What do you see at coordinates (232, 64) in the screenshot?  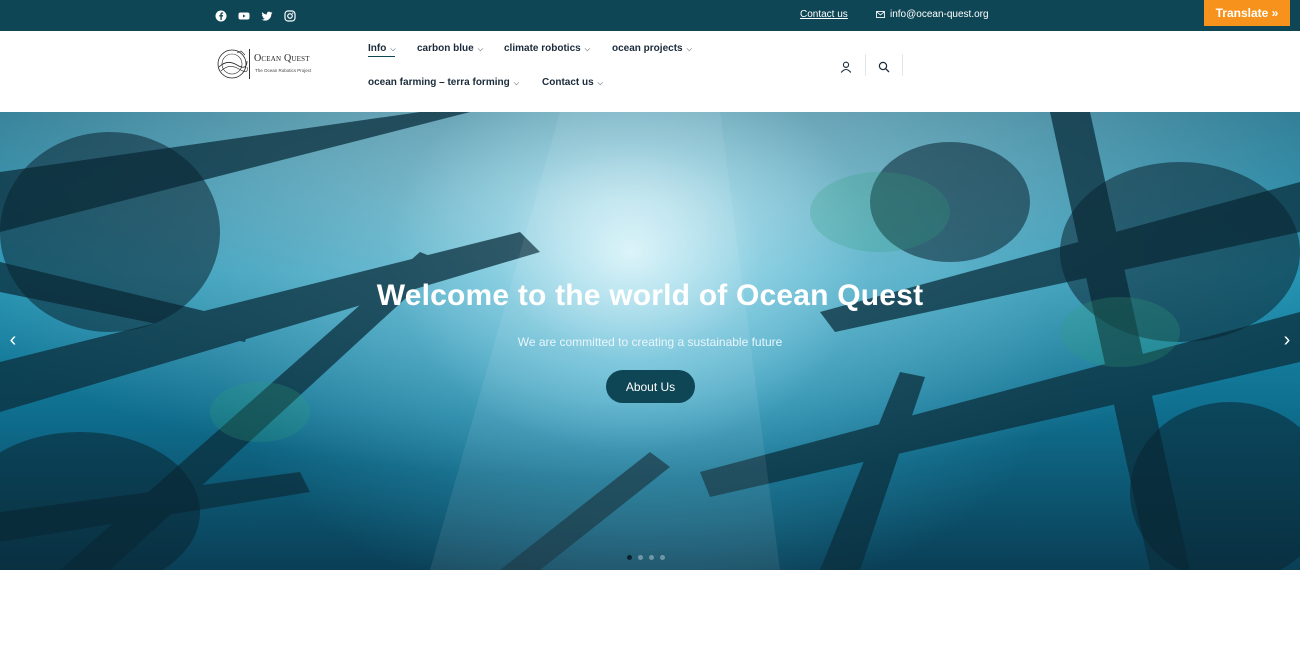 I see `logo-mark-icon` at bounding box center [232, 64].